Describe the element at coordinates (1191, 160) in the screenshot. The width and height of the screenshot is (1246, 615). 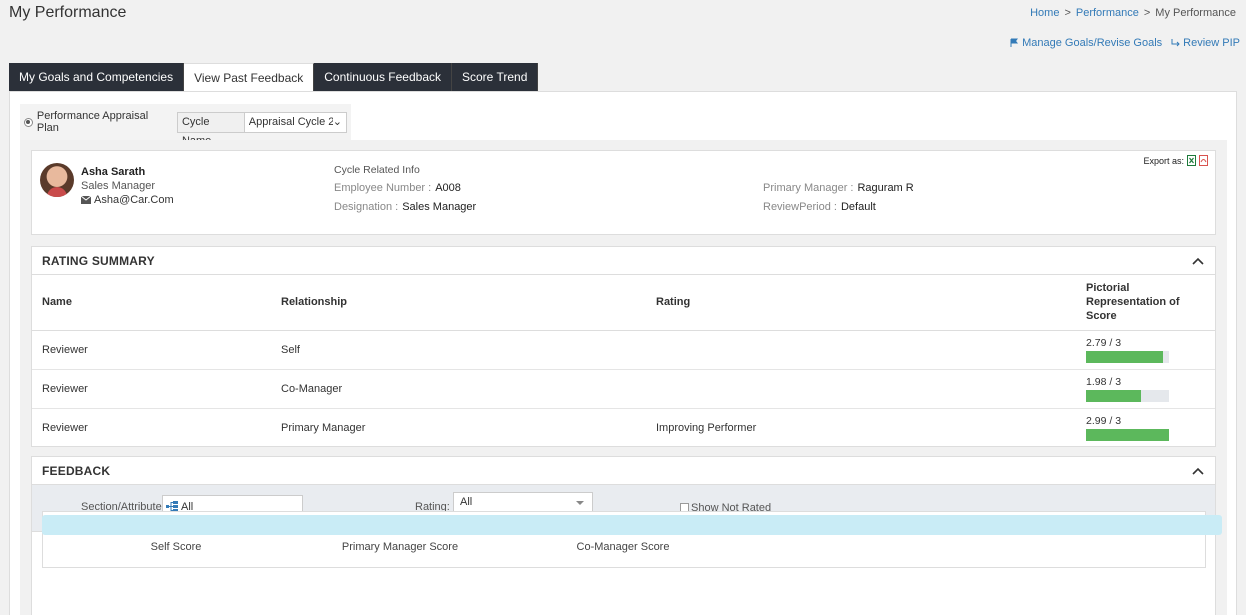
I see `excel-export-icon` at that location.